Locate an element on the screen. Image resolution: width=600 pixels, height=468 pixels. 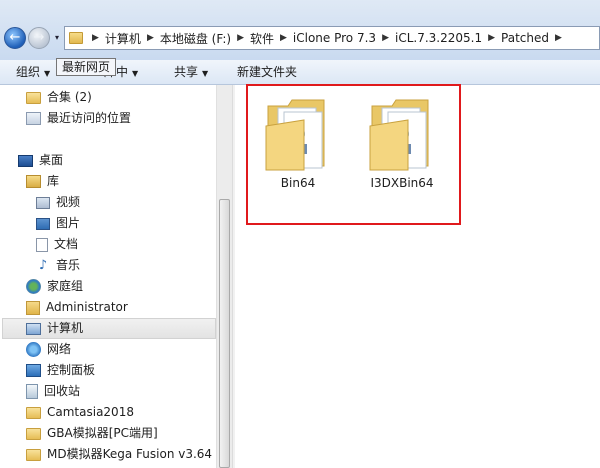
chevron-down-icon: ▾ is located at coordinates (56, 37).